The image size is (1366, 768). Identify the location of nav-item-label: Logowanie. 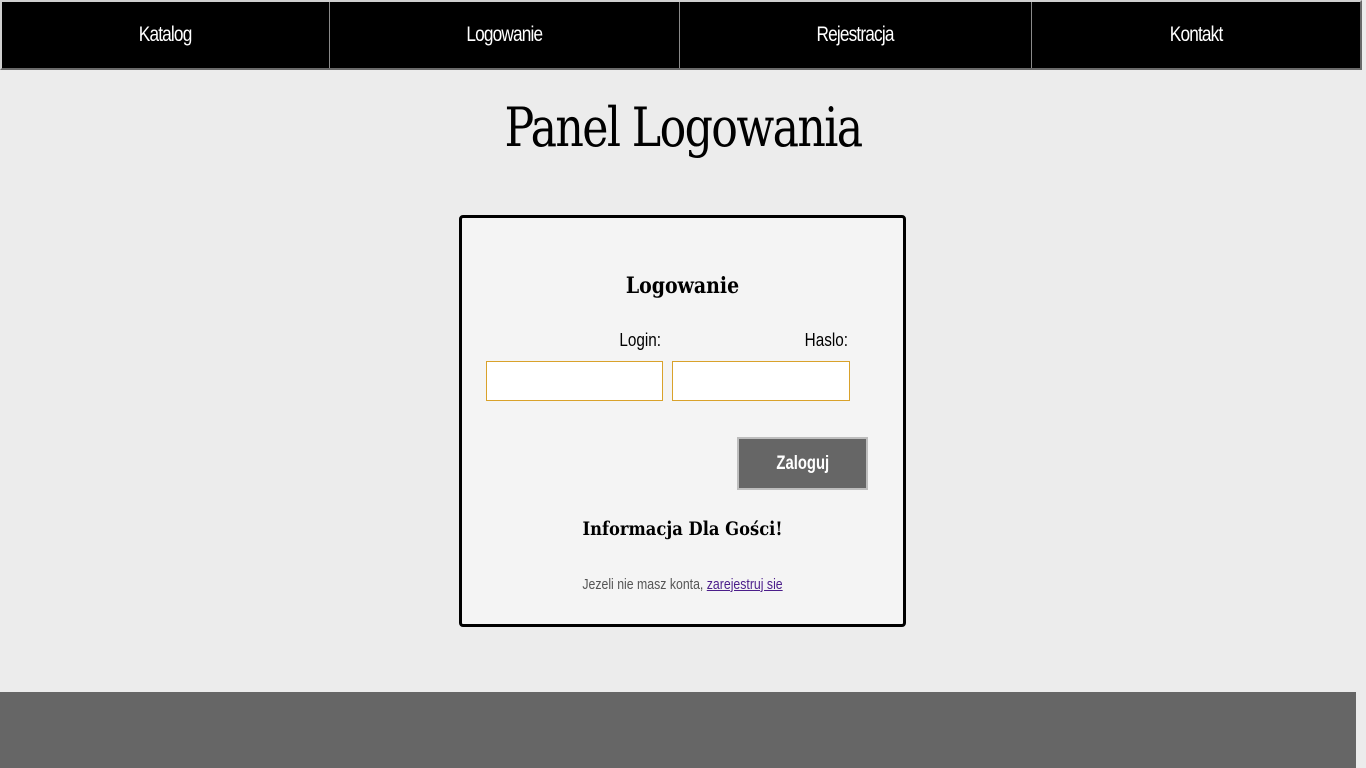
(505, 34).